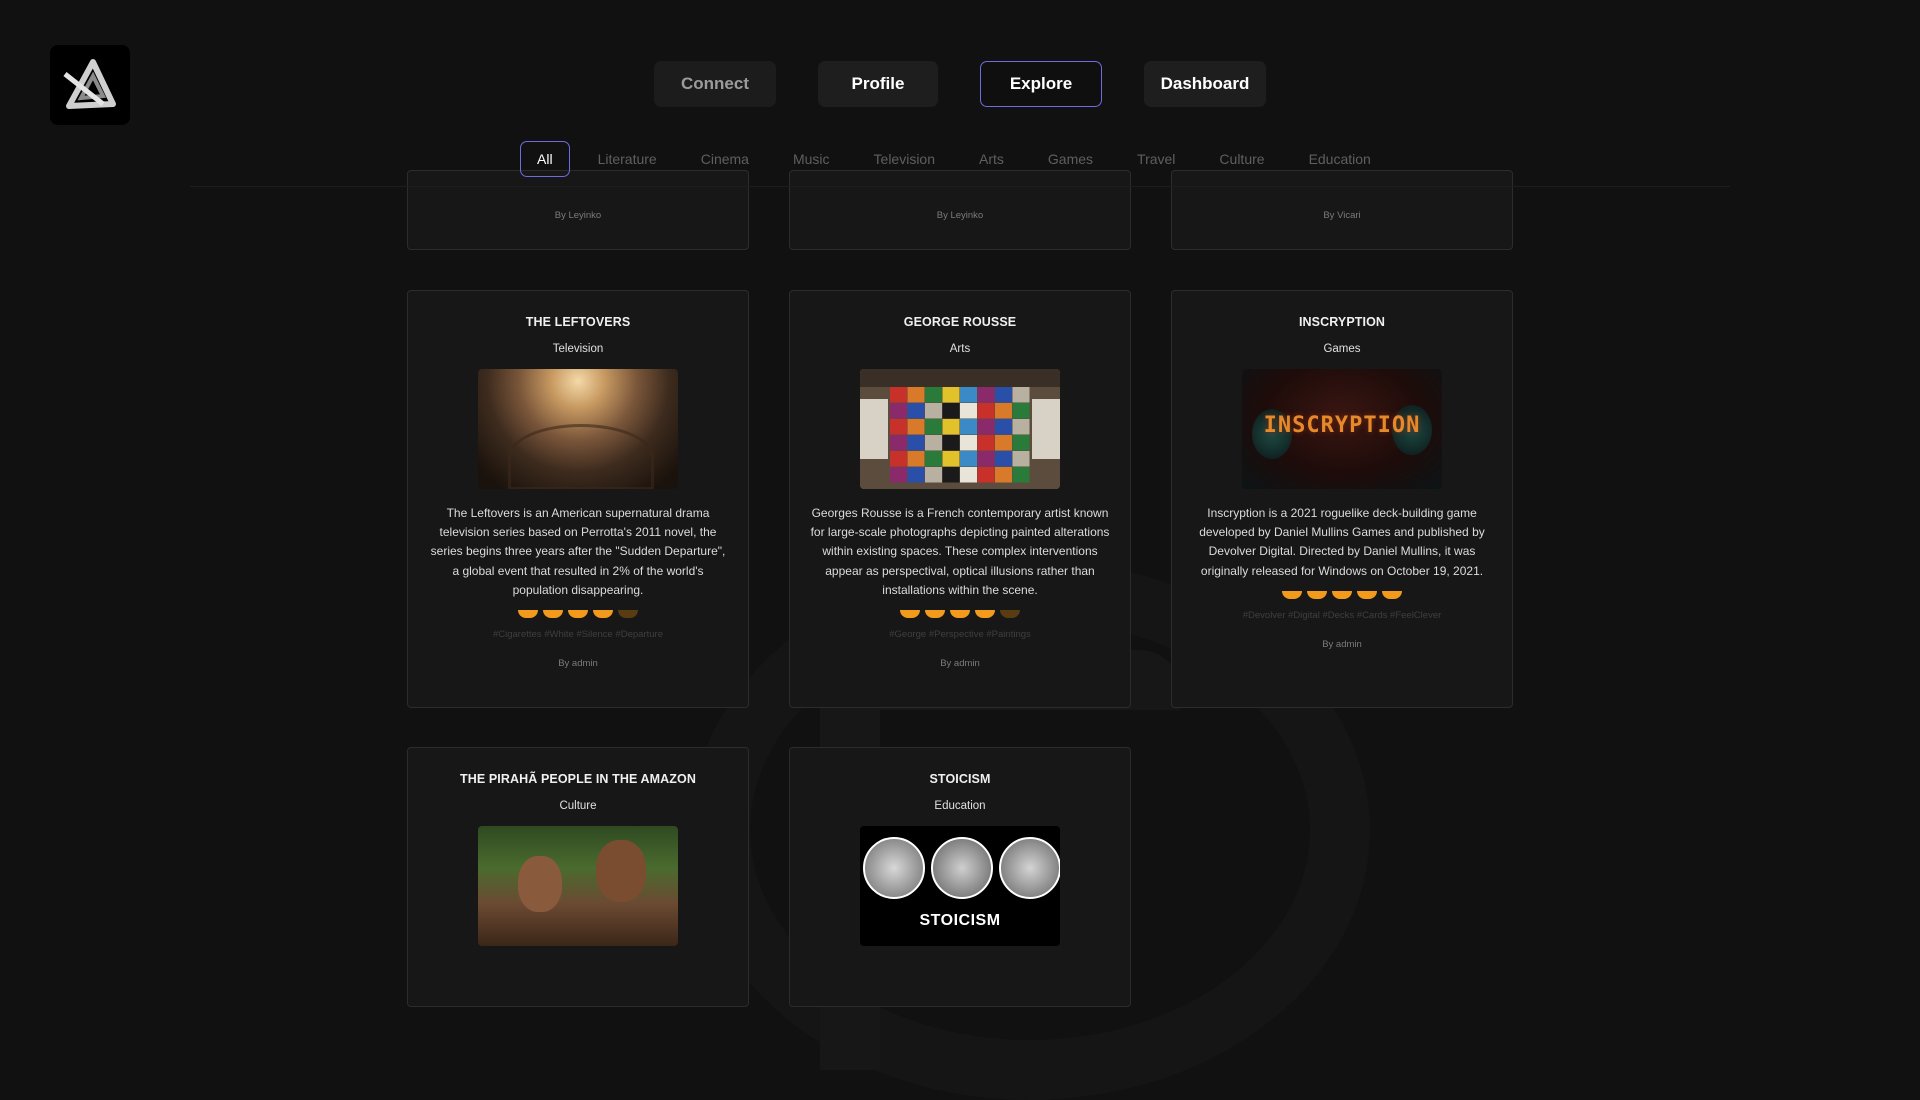 This screenshot has height=1100, width=1920. What do you see at coordinates (578, 806) in the screenshot?
I see `card-category: Culture` at bounding box center [578, 806].